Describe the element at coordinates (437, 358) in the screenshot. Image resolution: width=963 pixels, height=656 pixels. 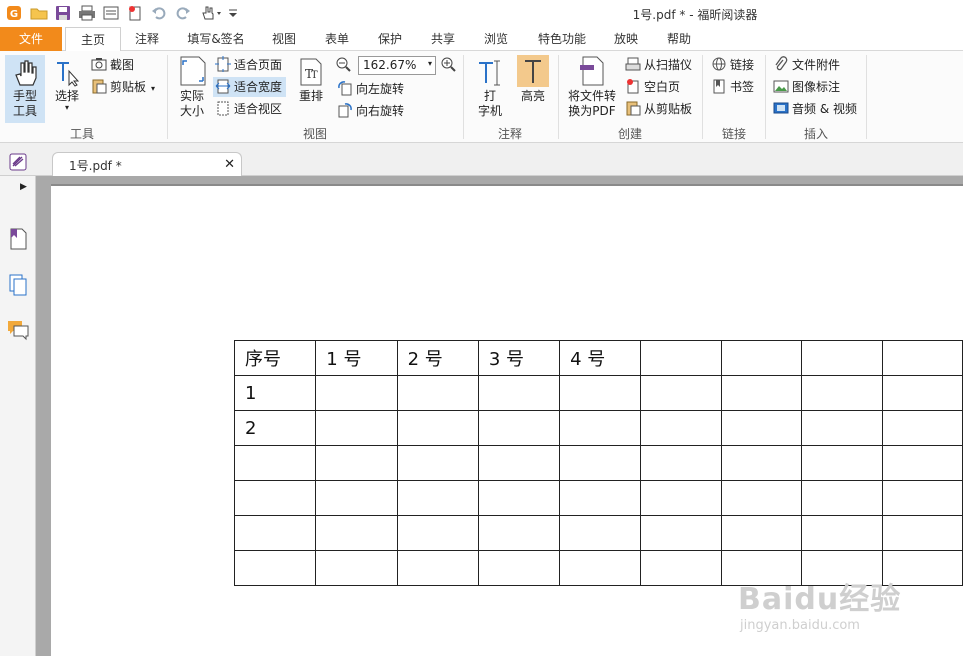
I see `table-cell: 2 号` at that location.